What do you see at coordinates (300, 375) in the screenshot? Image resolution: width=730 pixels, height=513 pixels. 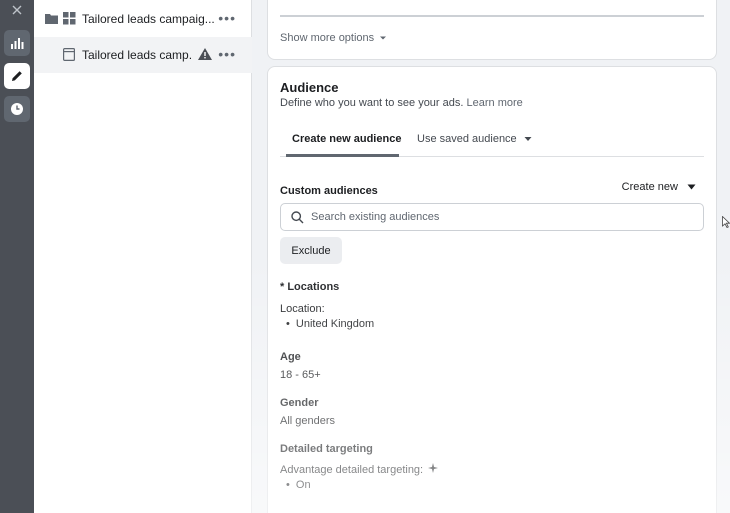 I see `age-value: 18 - 65+` at bounding box center [300, 375].